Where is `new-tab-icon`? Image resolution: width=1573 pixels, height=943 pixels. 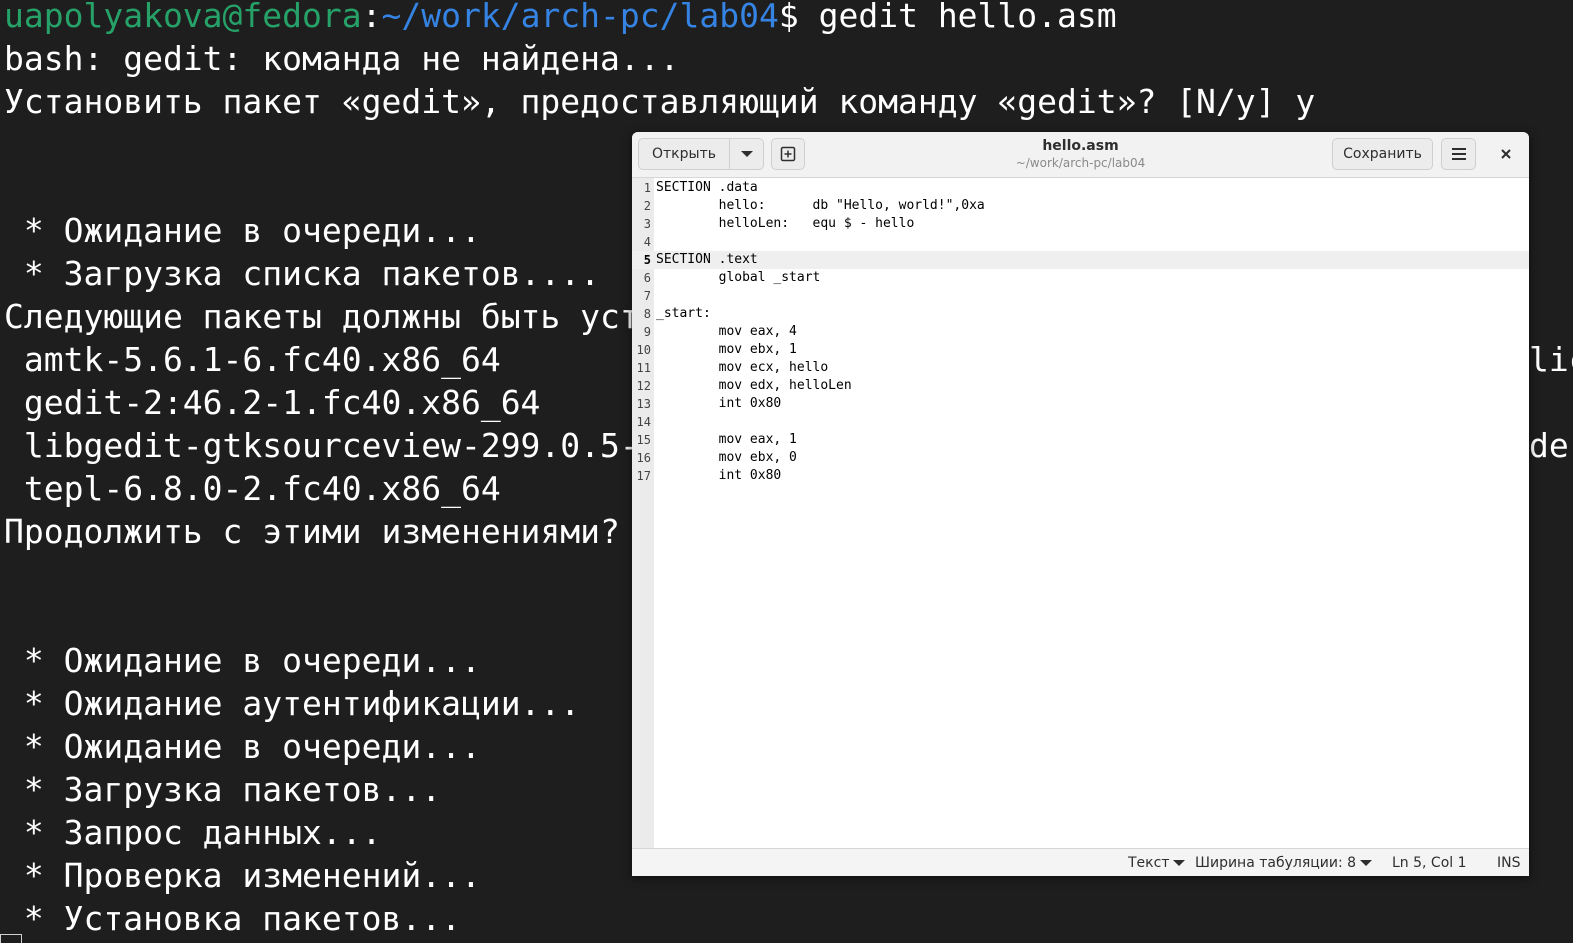
new-tab-icon is located at coordinates (788, 154).